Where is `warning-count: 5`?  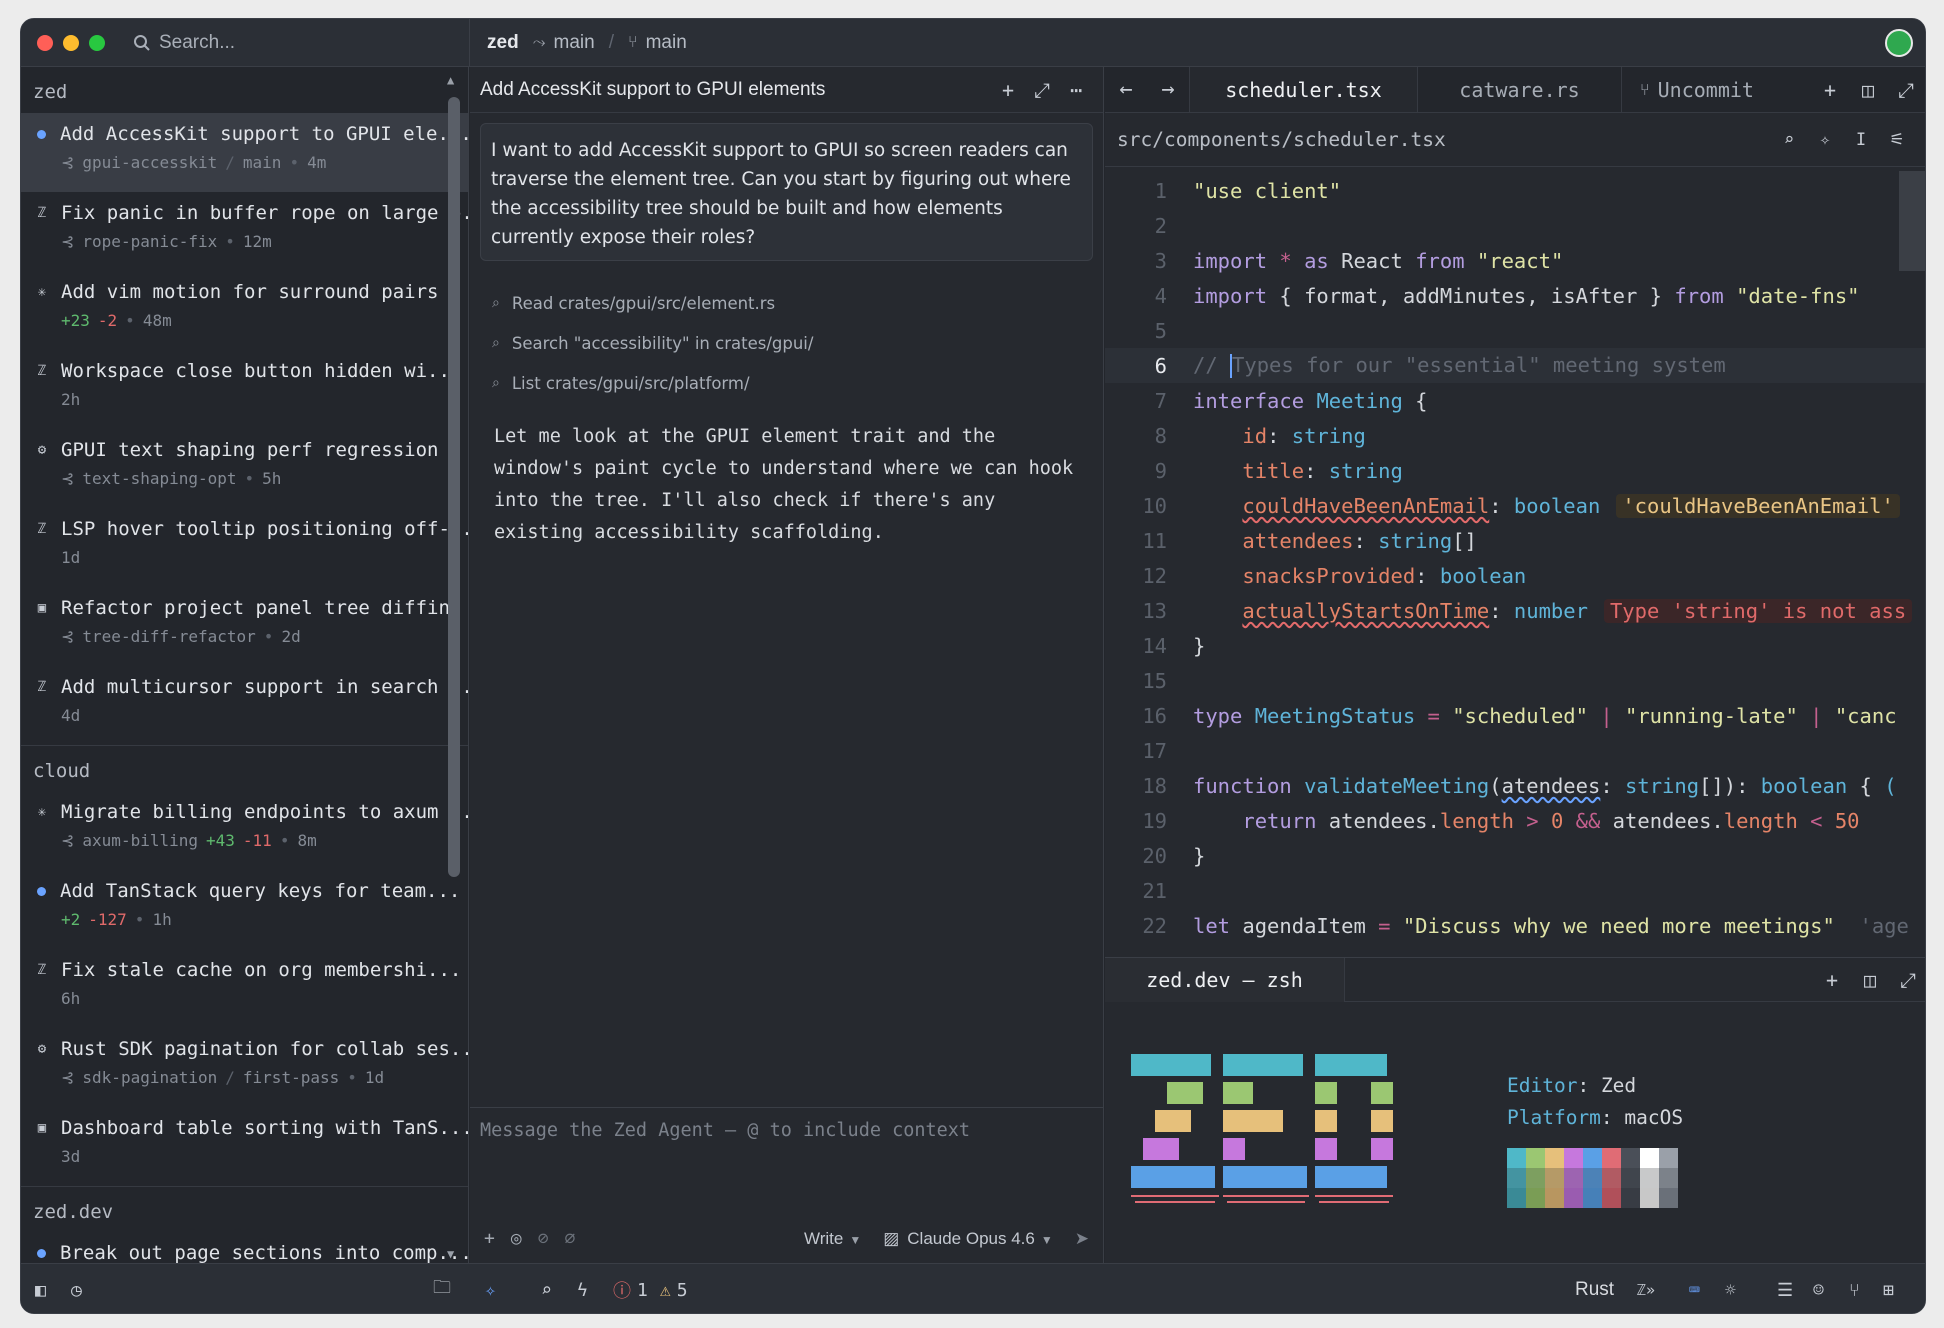 warning-count: 5 is located at coordinates (682, 1290).